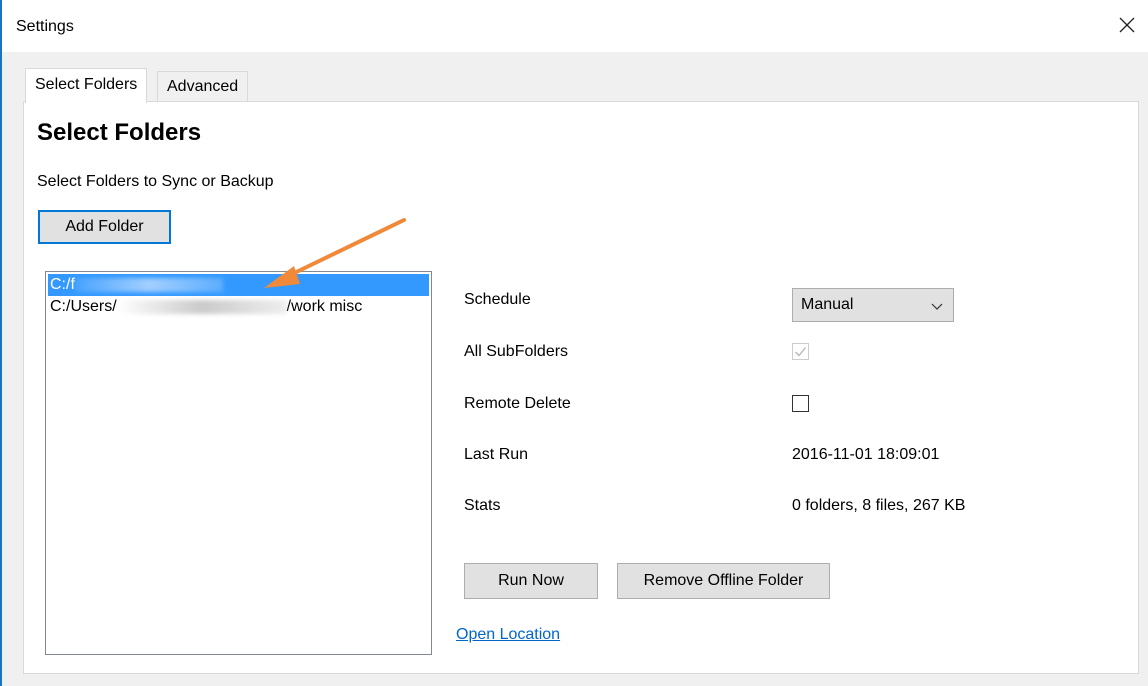  What do you see at coordinates (83, 306) in the screenshot?
I see `folder-path: C:/Users/` at bounding box center [83, 306].